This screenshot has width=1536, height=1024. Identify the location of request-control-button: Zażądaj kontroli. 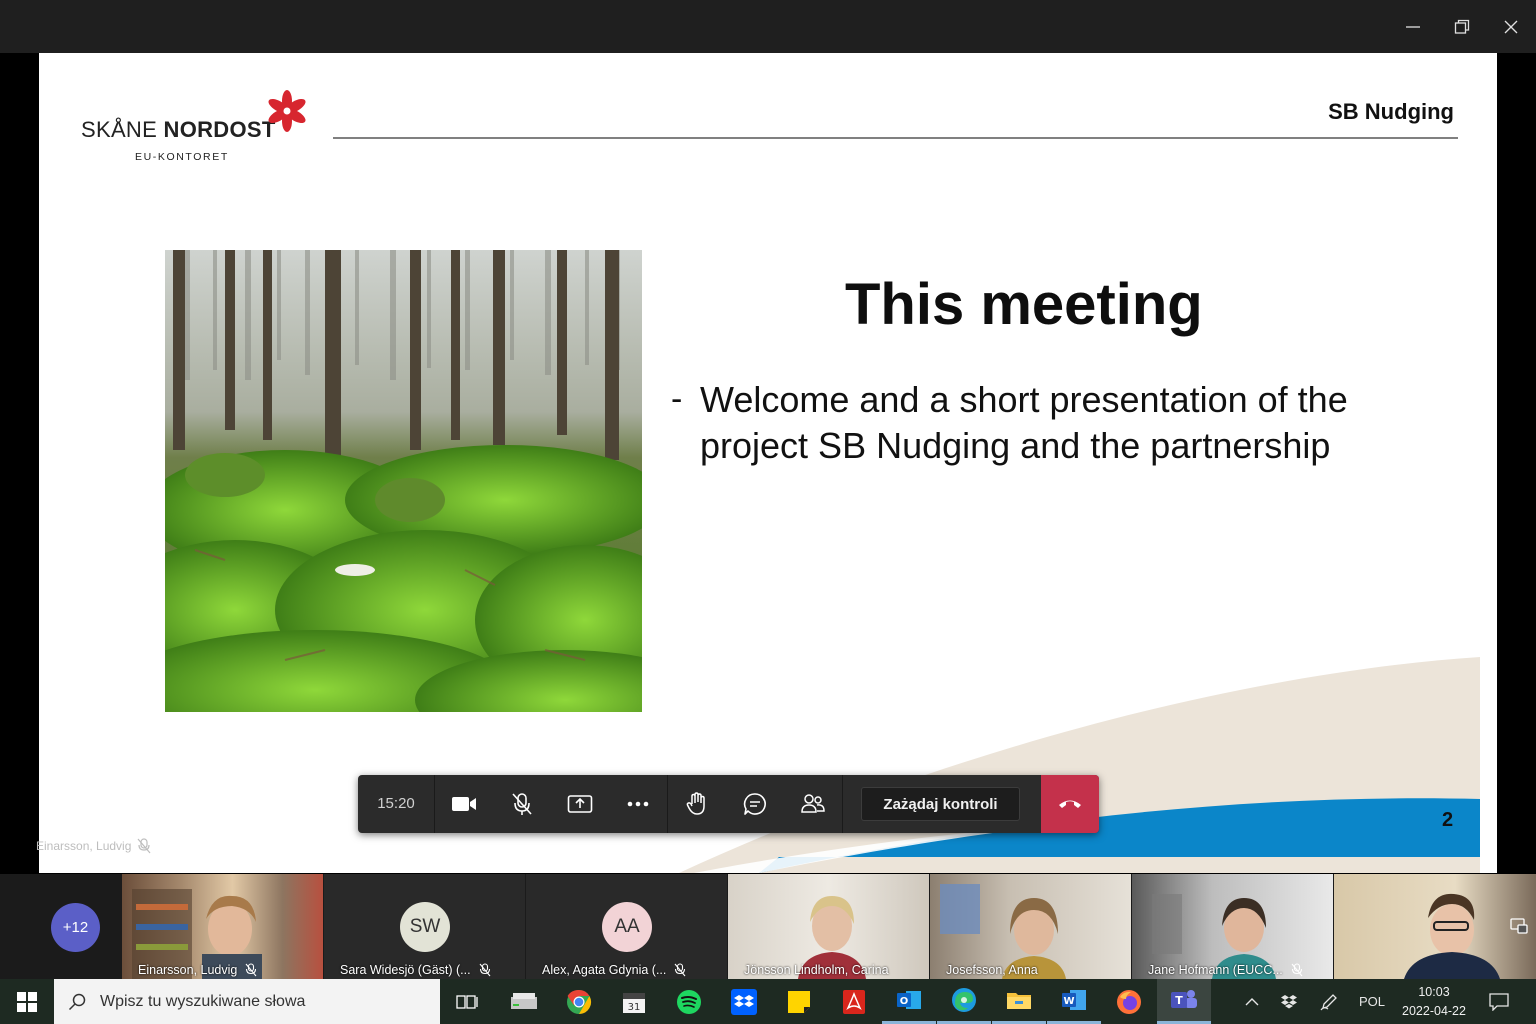
(940, 804).